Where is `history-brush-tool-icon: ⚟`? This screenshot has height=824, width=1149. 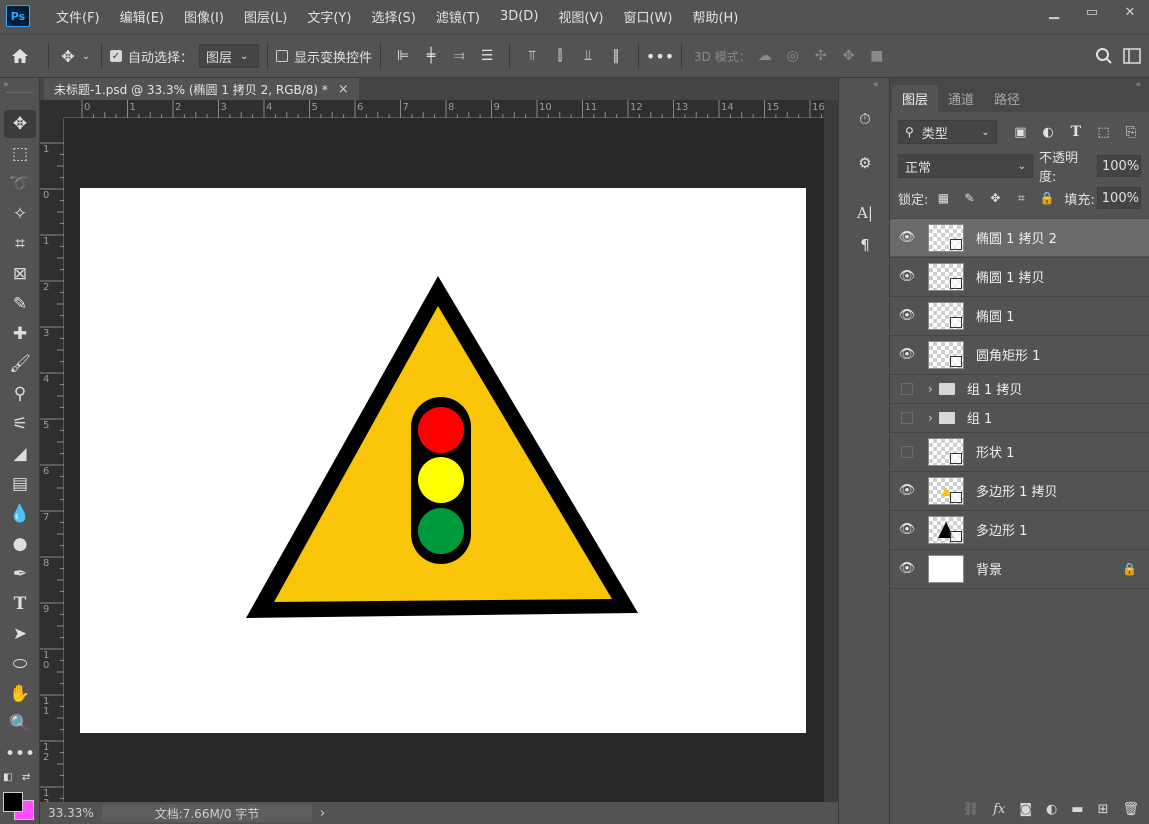
history-brush-tool-icon: ⚟ is located at coordinates (20, 424).